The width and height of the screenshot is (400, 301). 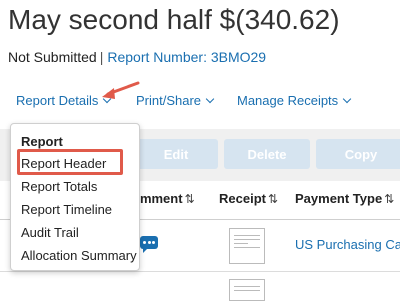 I want to click on report-status-line: Not Submitted | Report Number: 3BMO29, so click(x=137, y=57).